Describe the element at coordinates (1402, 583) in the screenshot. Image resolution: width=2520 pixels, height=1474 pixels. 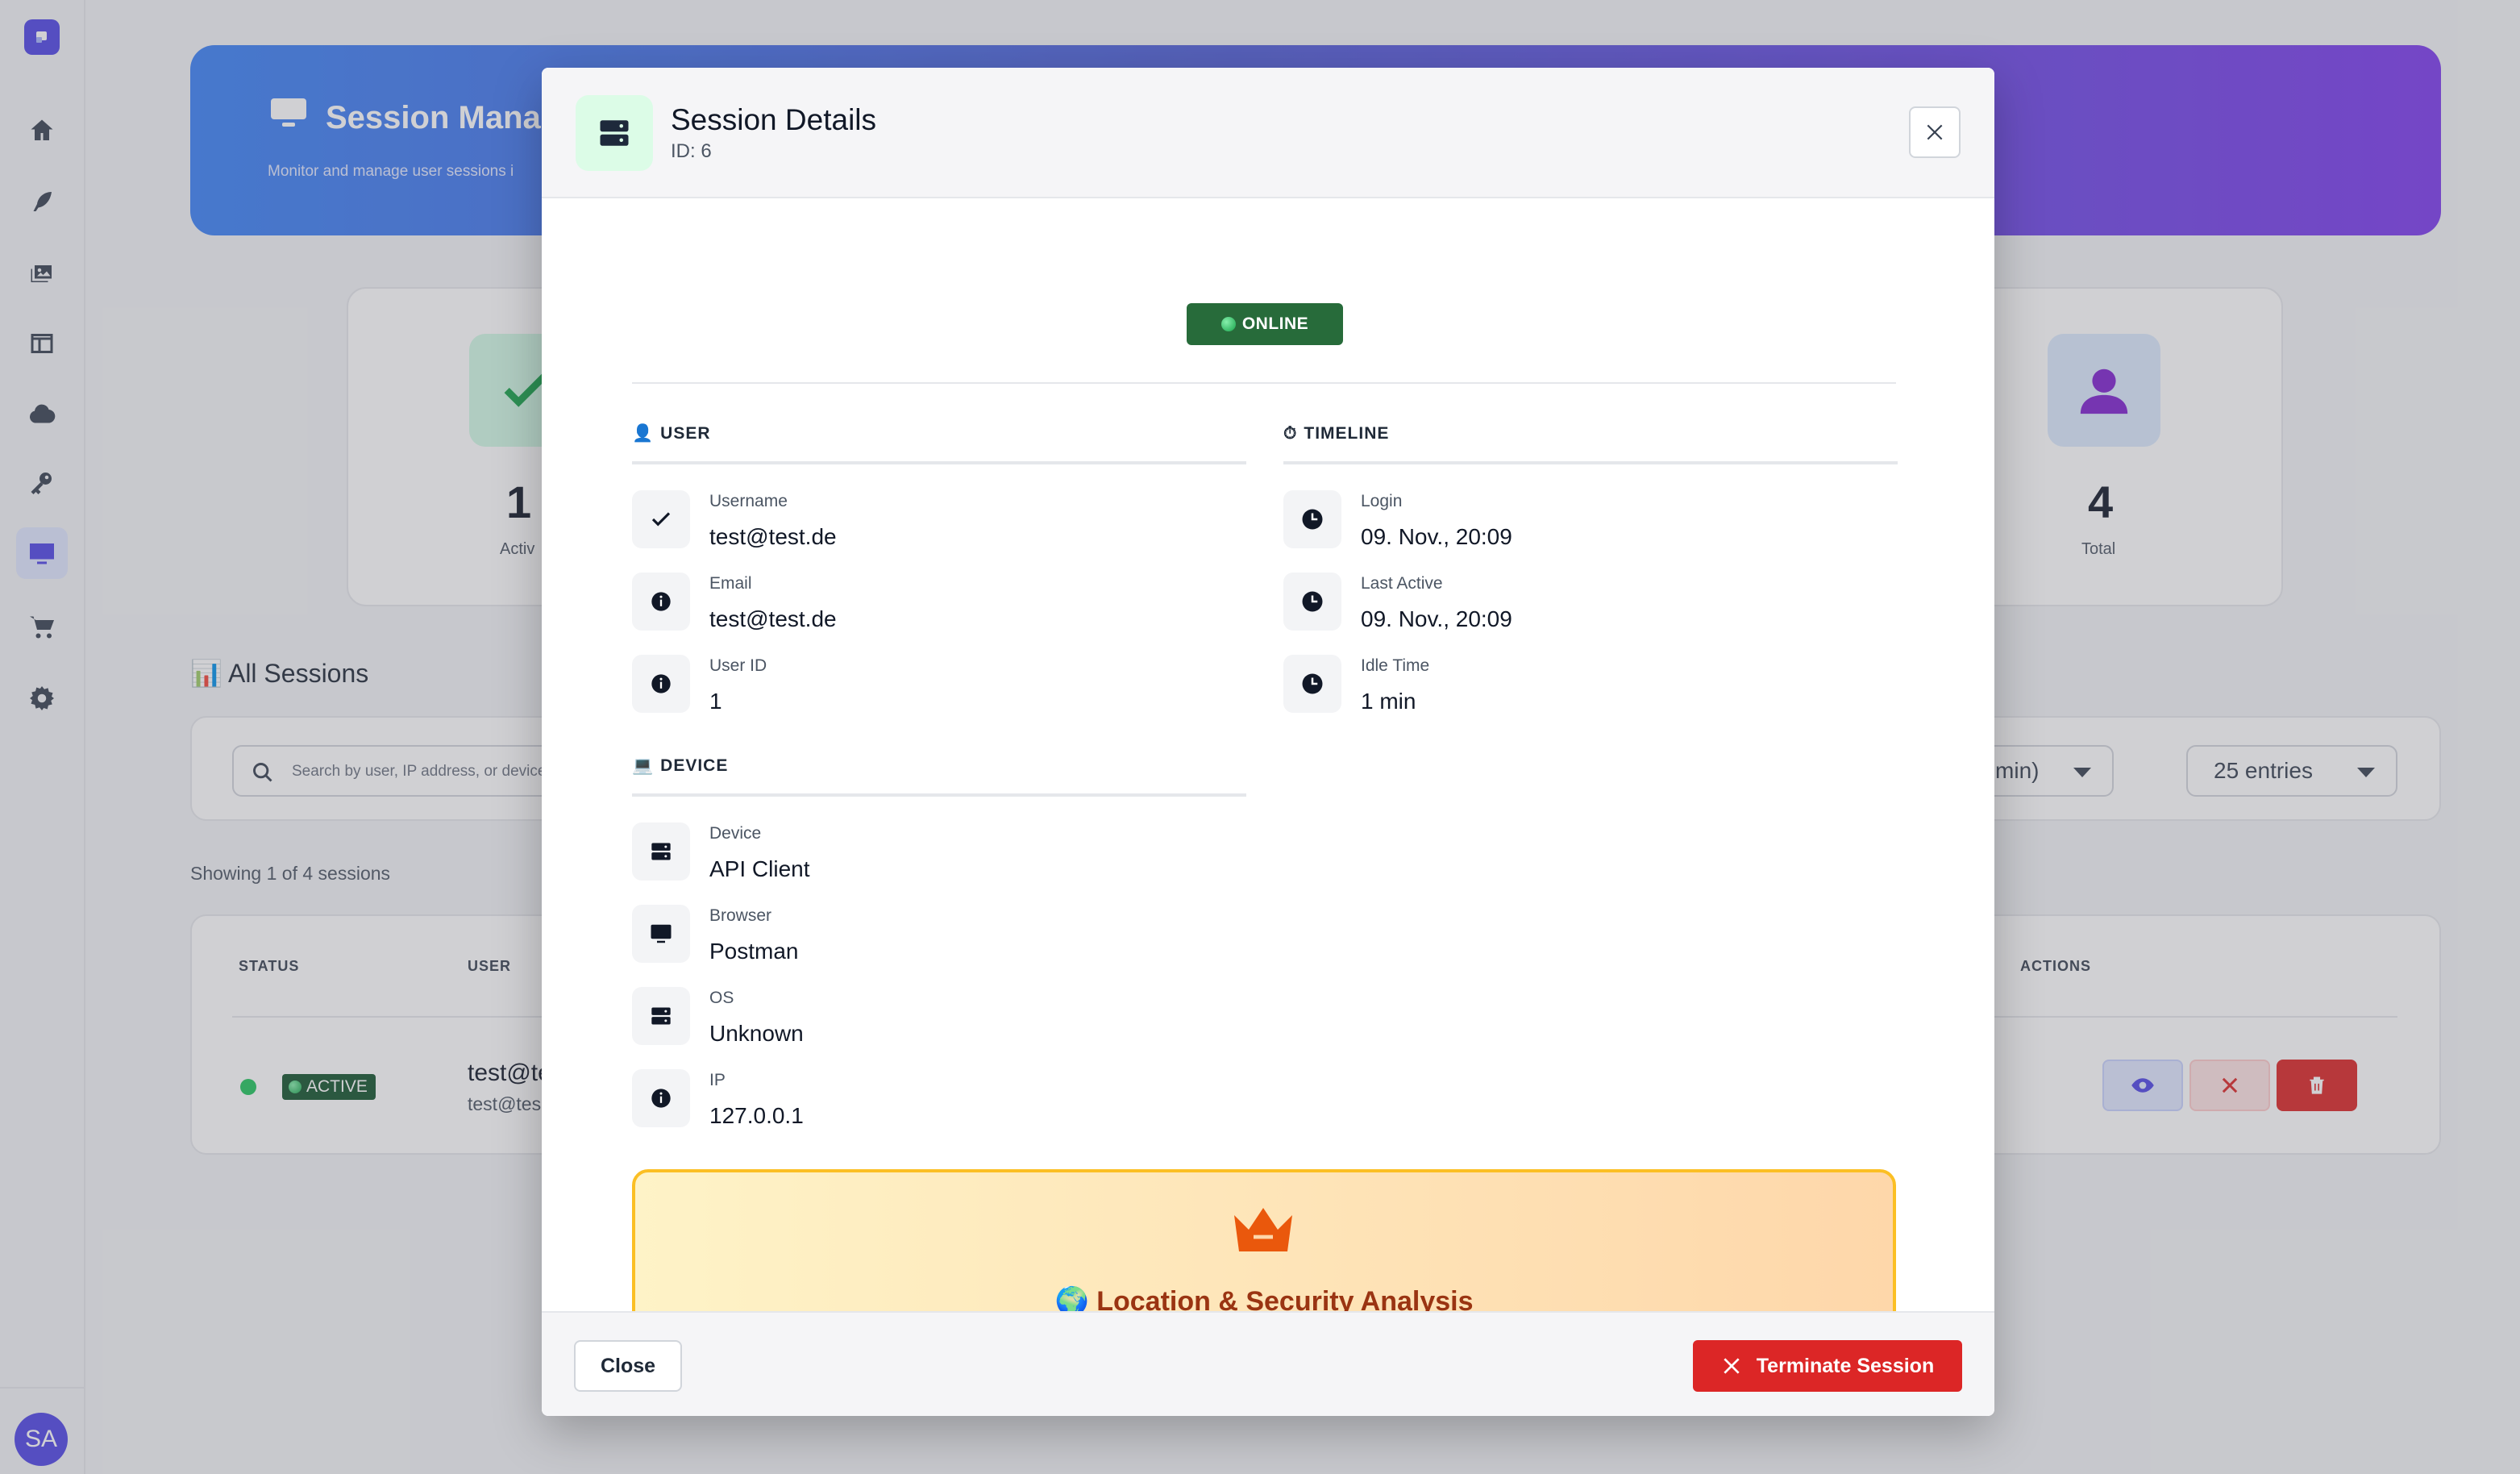
I see `last-active-label: Last Active` at that location.